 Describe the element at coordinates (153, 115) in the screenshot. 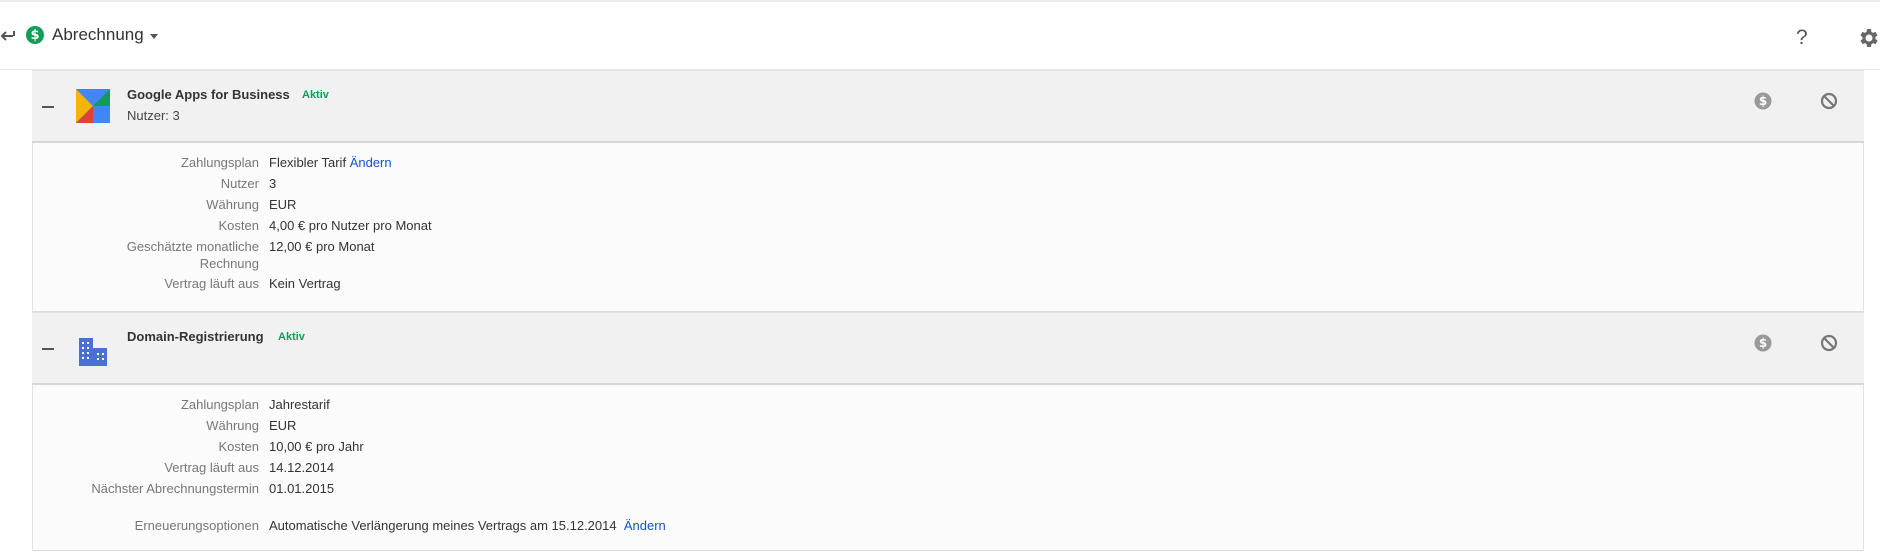

I see `users-summary: Nutzer: 3` at that location.